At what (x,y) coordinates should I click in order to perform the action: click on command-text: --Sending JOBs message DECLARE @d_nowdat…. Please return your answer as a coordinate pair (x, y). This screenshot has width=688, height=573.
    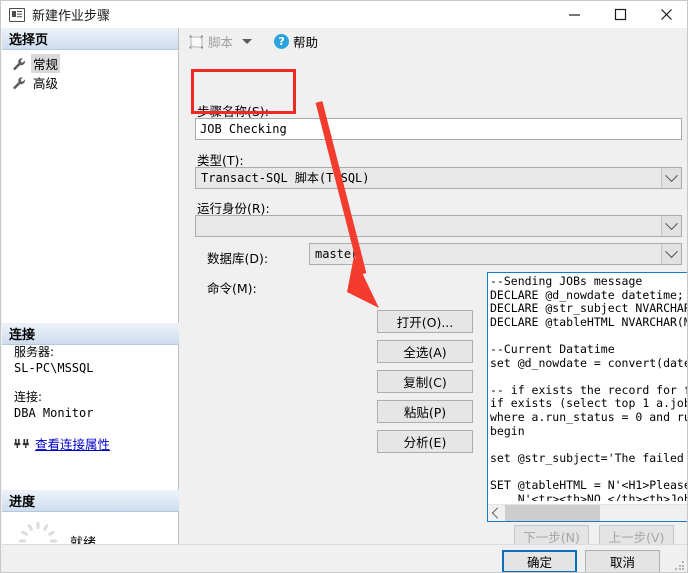
    Looking at the image, I should click on (588, 388).